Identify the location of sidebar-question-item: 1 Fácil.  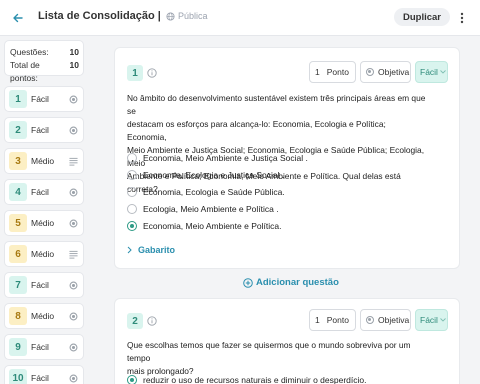
(44, 99).